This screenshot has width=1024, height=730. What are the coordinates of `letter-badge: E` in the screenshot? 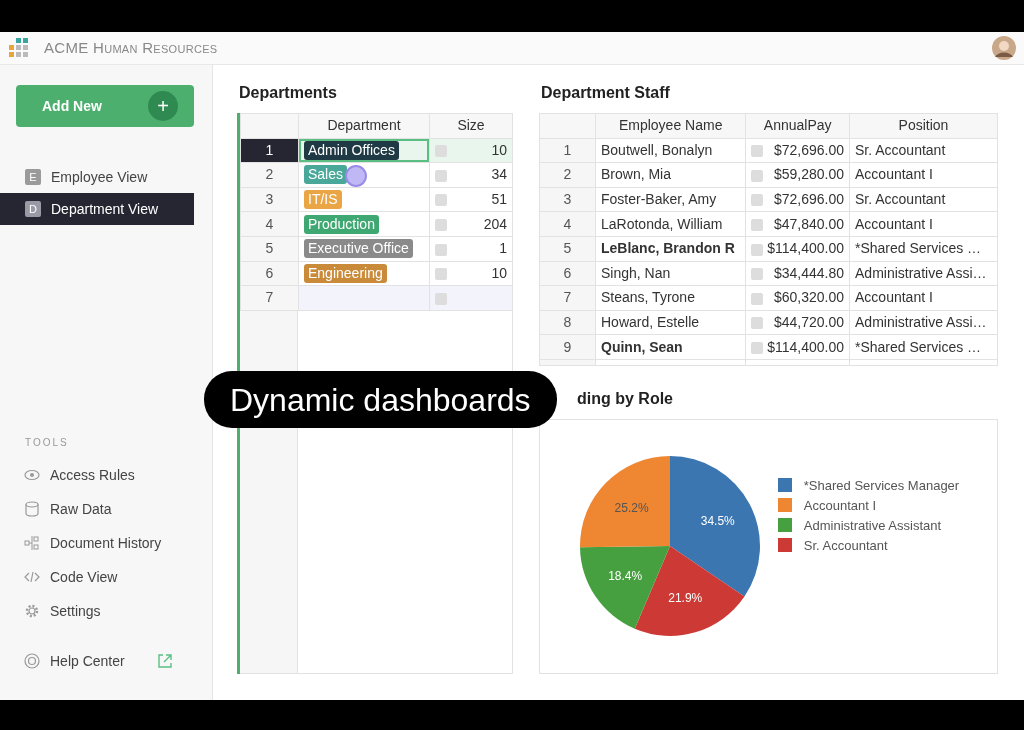 It's located at (33, 177).